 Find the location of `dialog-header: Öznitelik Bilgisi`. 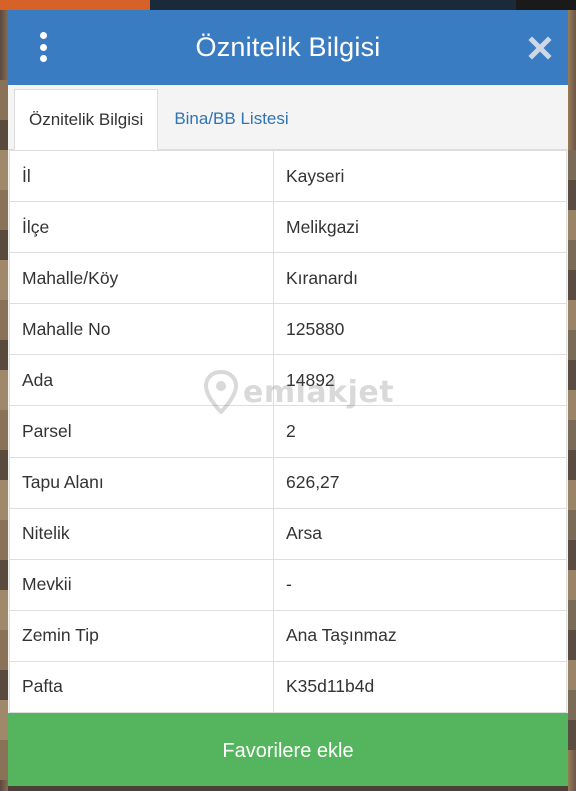

dialog-header: Öznitelik Bilgisi is located at coordinates (288, 47).